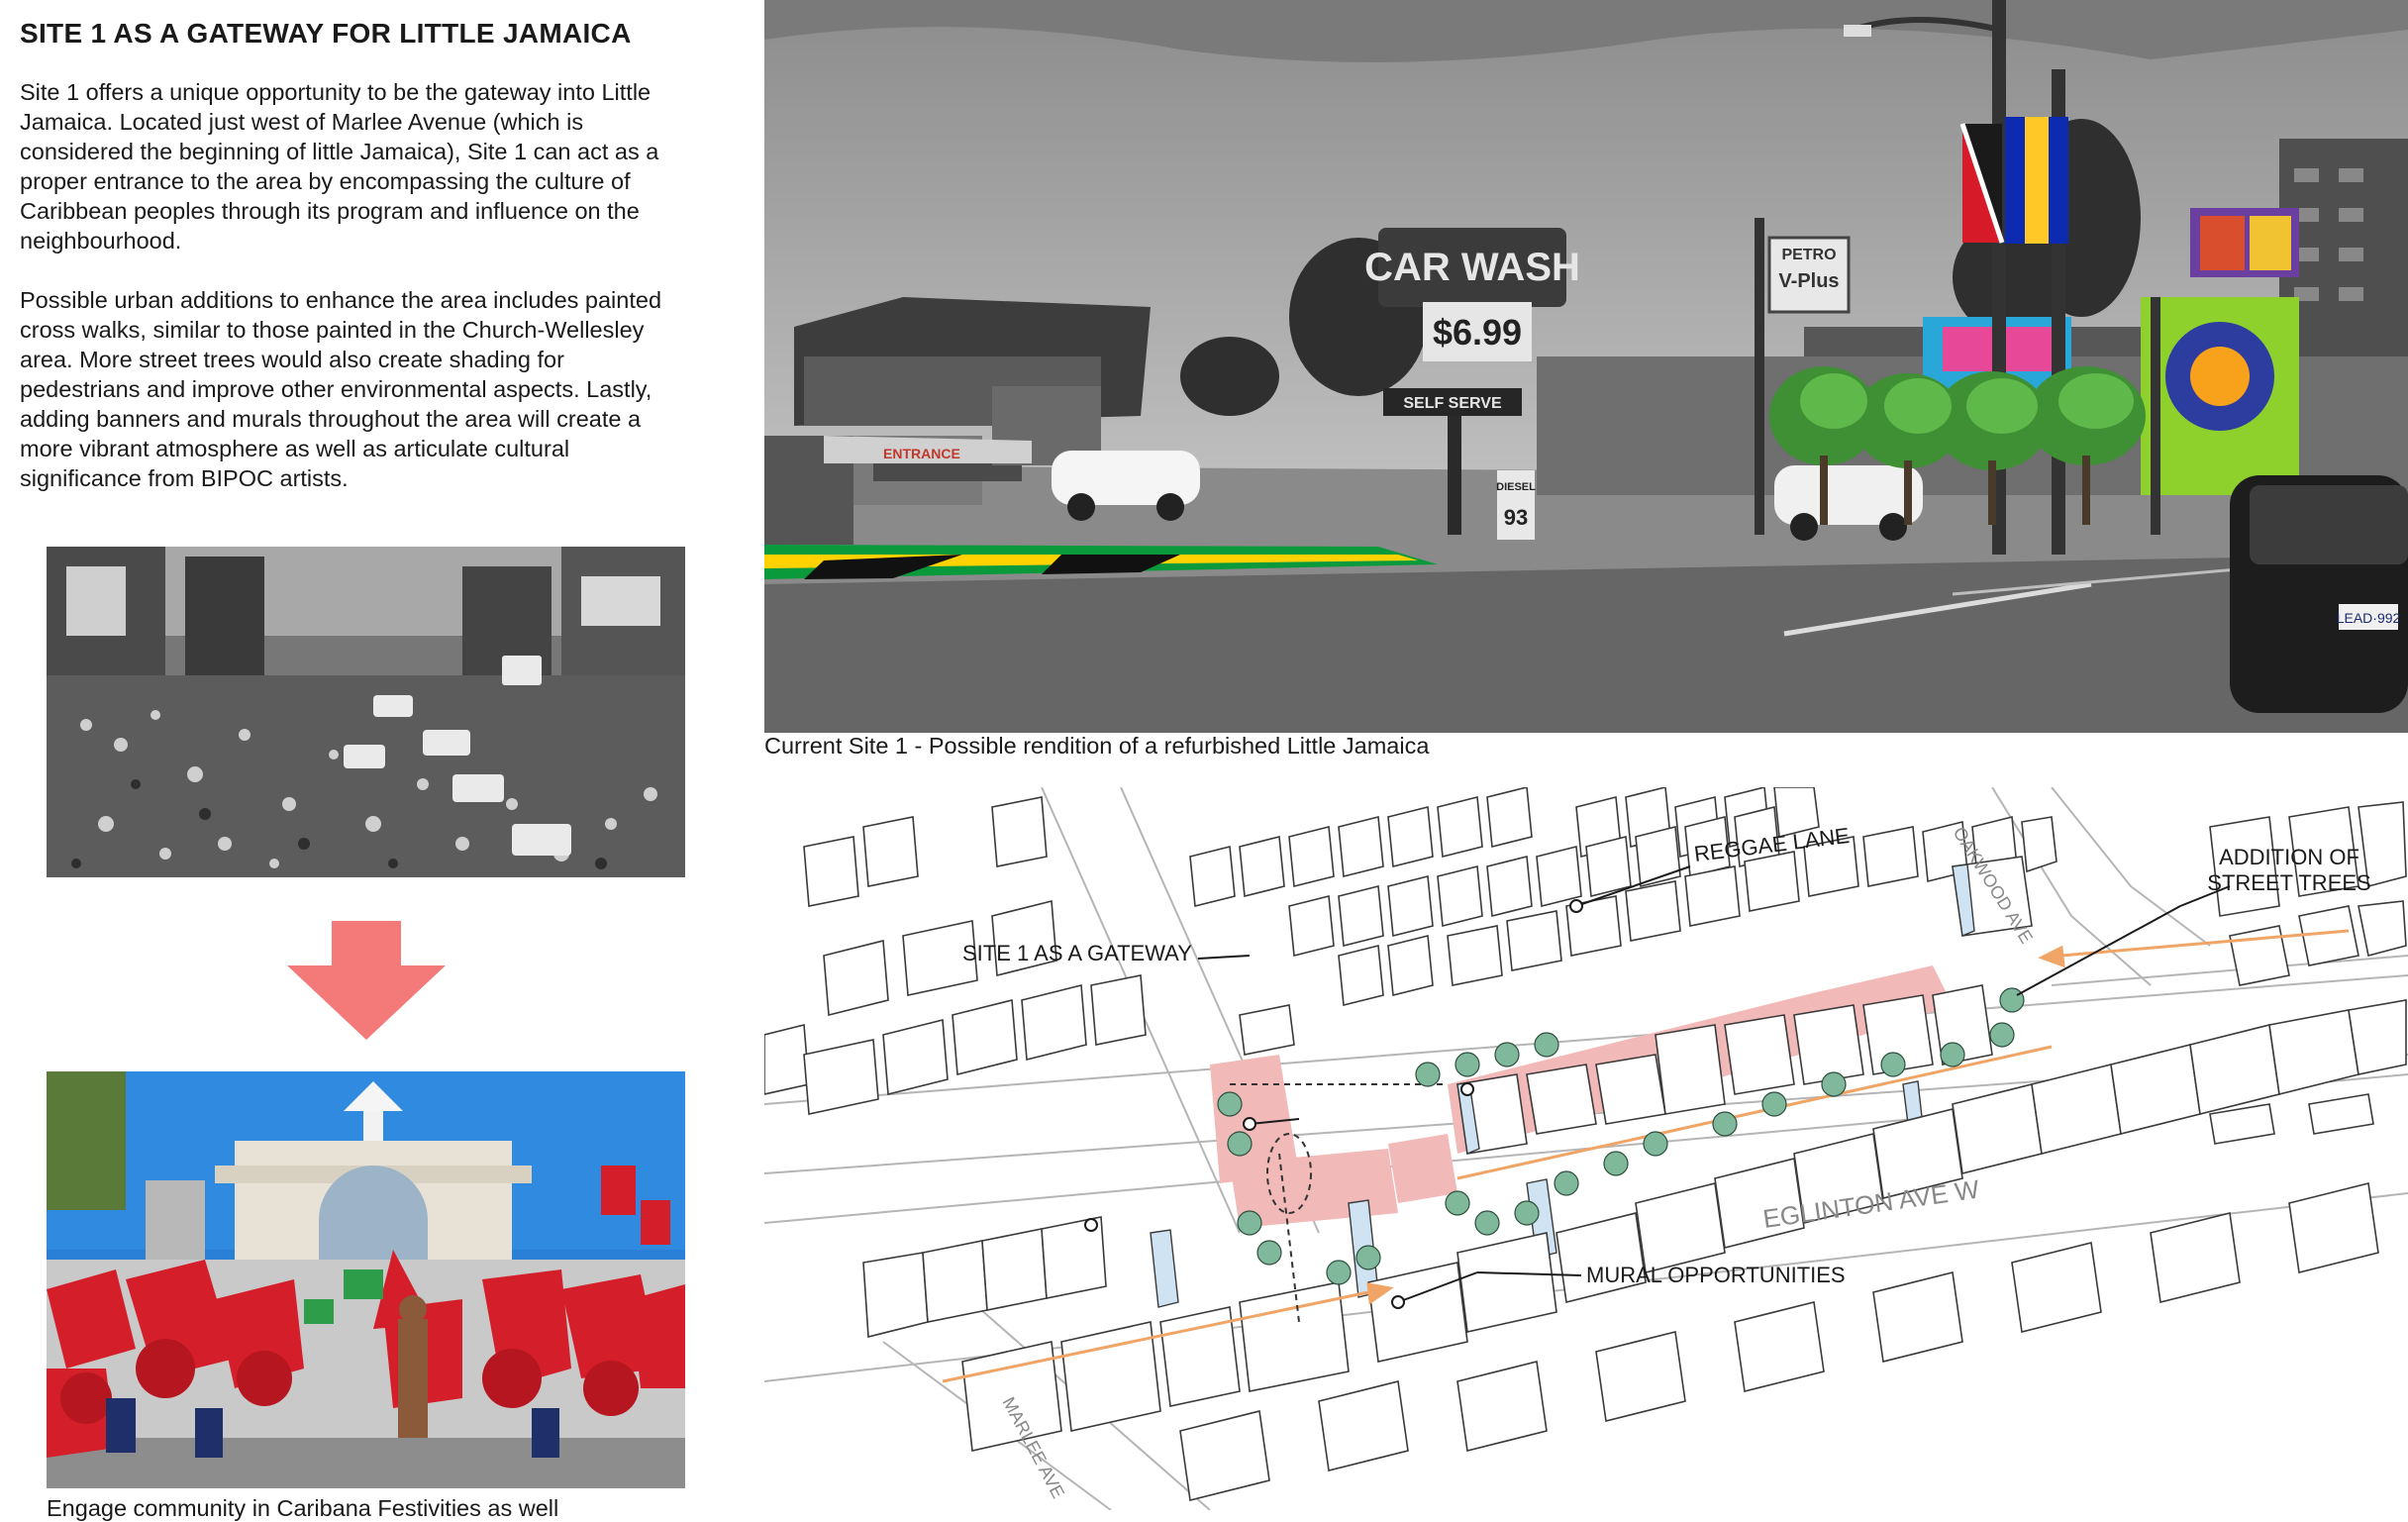 The image size is (2408, 1522). I want to click on license-plate: LEAD·992, so click(2369, 618).